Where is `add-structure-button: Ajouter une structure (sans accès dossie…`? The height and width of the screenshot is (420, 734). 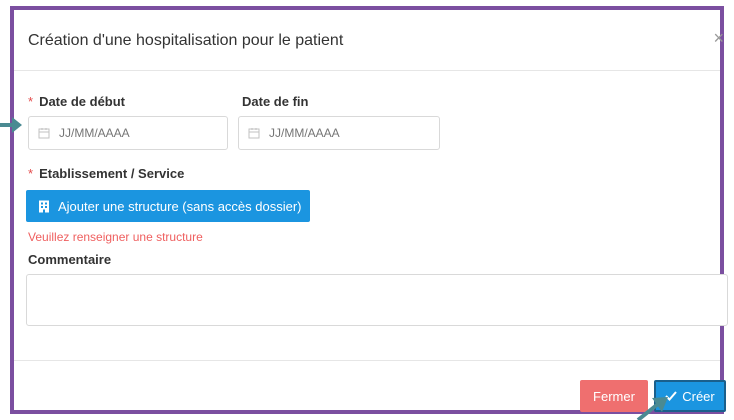 add-structure-button: Ajouter une structure (sans accès dossie… is located at coordinates (168, 206).